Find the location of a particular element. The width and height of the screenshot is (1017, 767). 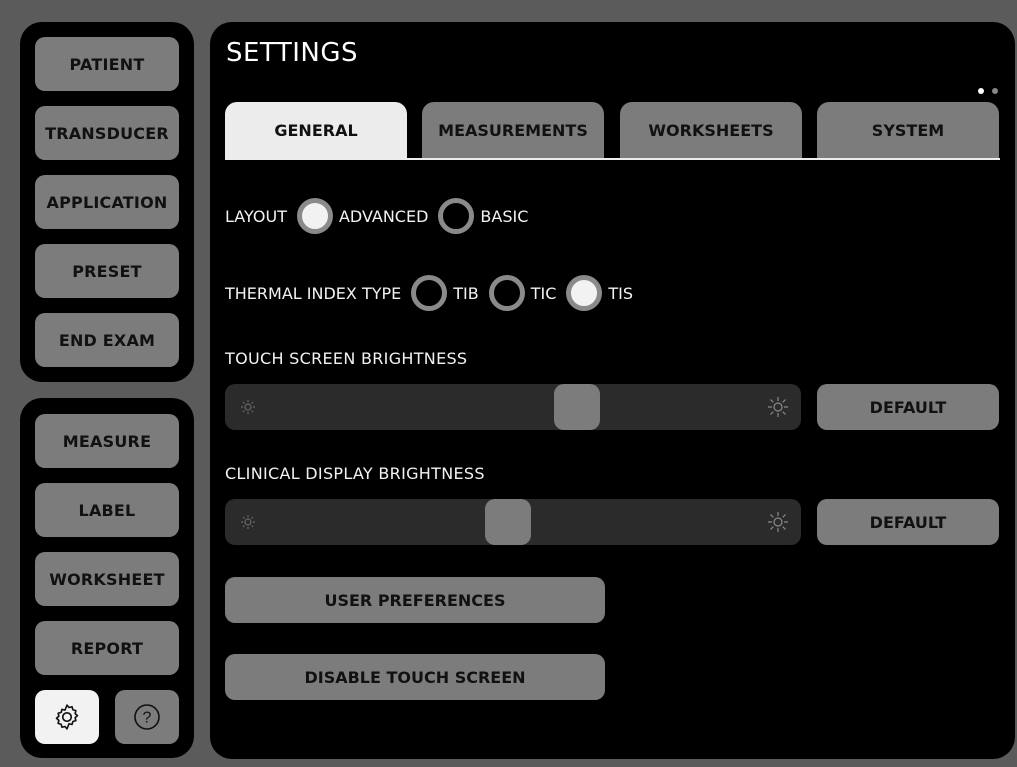

label-button: LABEL is located at coordinates (107, 510).